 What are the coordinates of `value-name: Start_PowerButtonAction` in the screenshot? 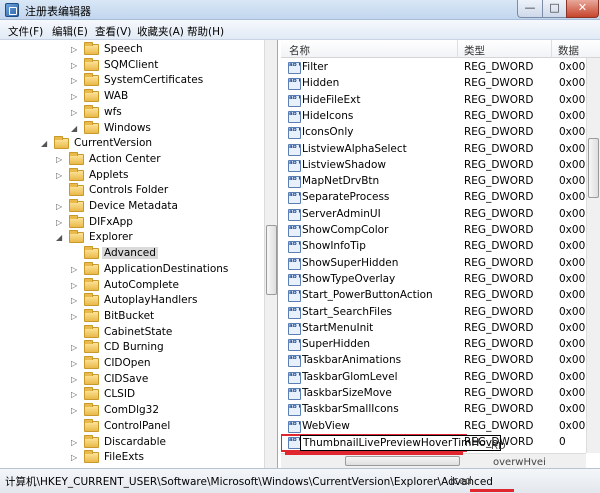 It's located at (367, 295).